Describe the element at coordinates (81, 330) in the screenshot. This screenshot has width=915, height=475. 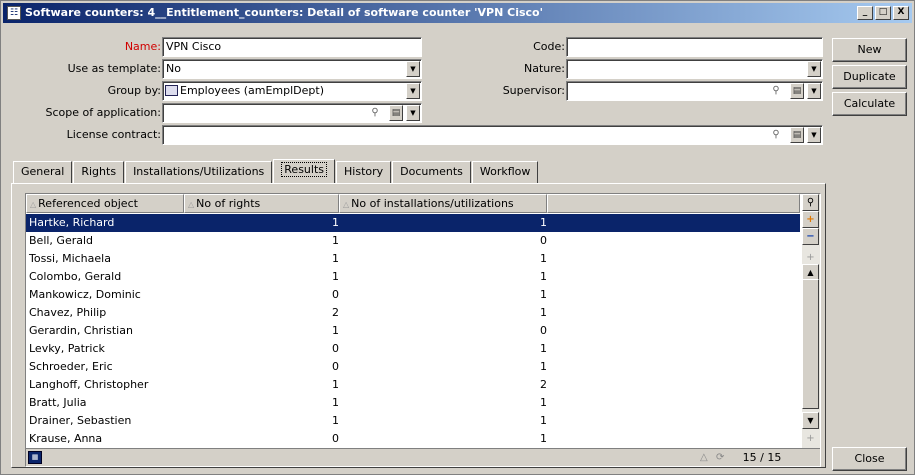
I see `cell-referenced-object: Gerardin, Christian` at that location.